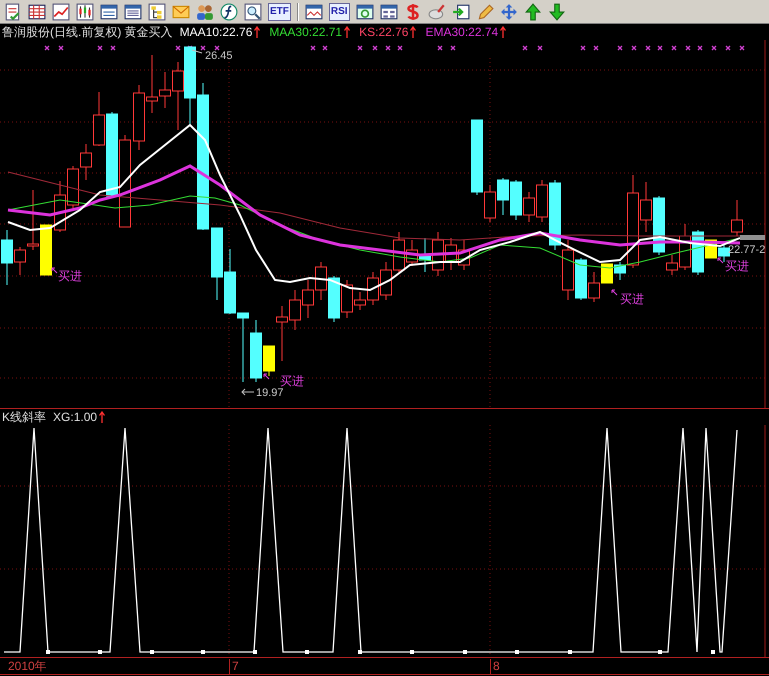 The width and height of the screenshot is (769, 676). I want to click on chart-title: 鲁润股份(日线.前复权) 黄金买入, so click(87, 32).